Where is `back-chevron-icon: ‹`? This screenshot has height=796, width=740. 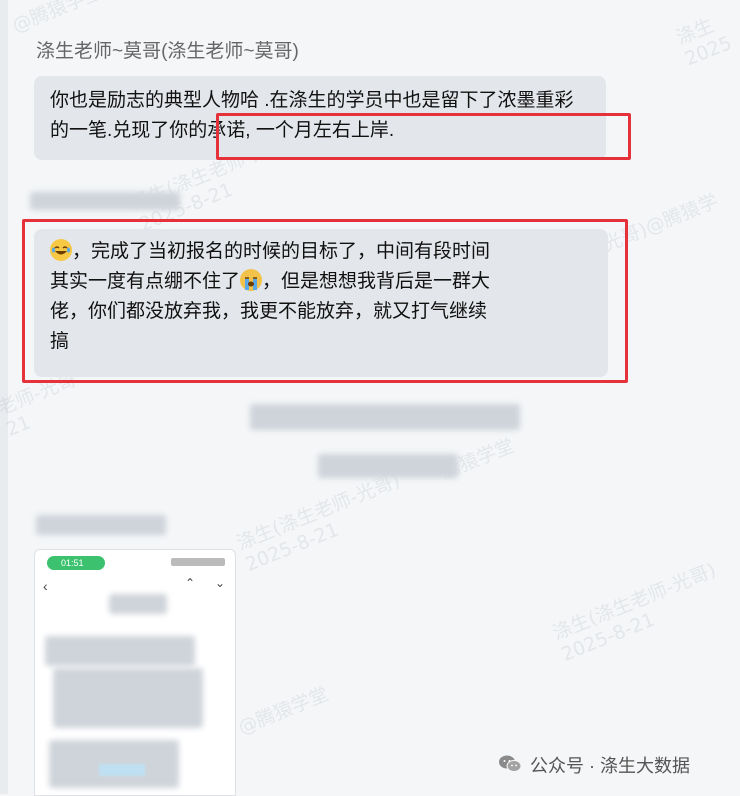 back-chevron-icon: ‹ is located at coordinates (45, 586).